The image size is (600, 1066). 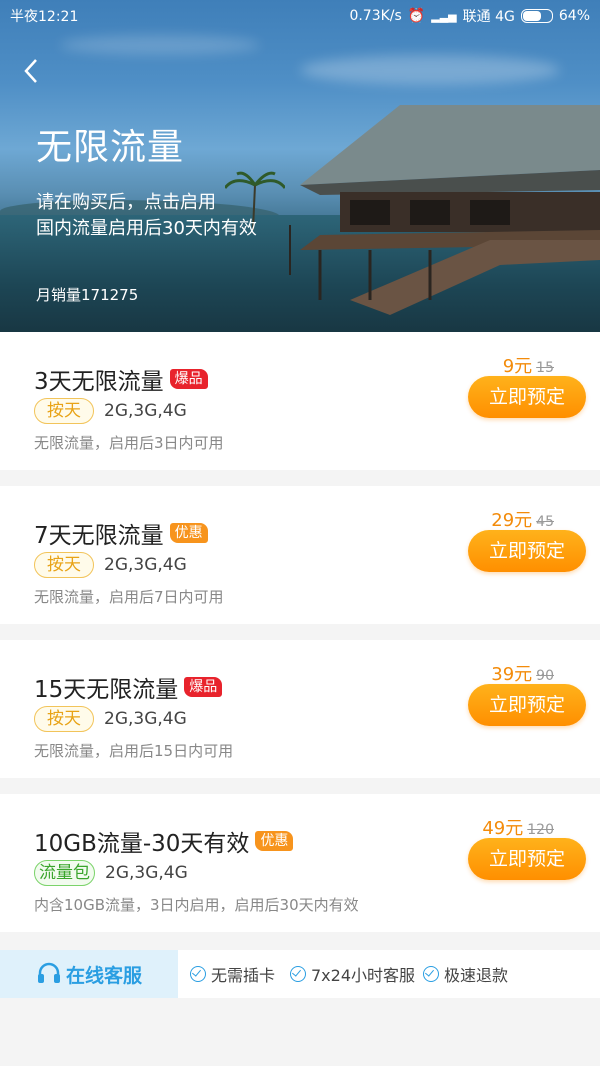 What do you see at coordinates (545, 676) in the screenshot?
I see `original-price: 90` at bounding box center [545, 676].